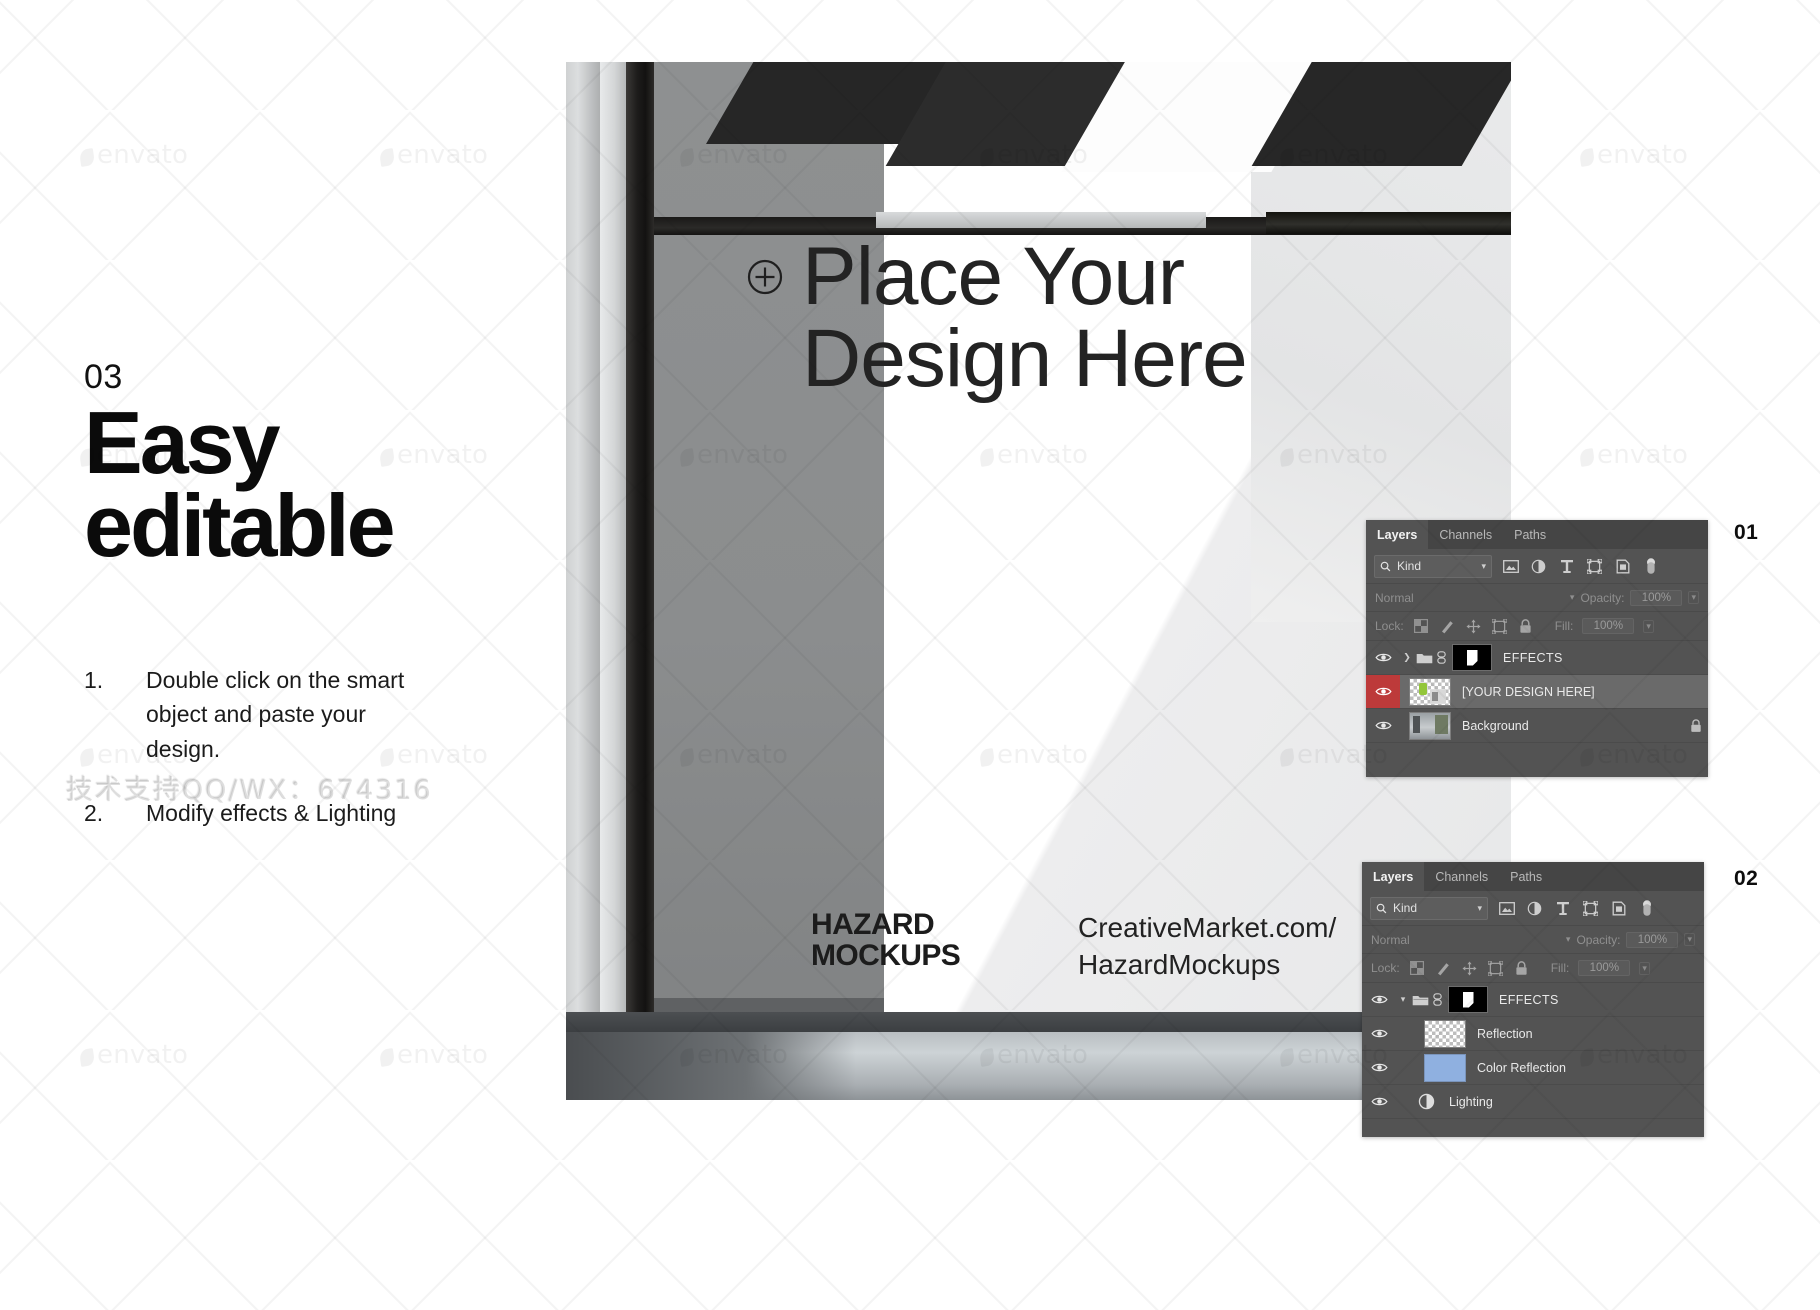 The image size is (1820, 1310). I want to click on table-row: Reflection, so click(1533, 1034).